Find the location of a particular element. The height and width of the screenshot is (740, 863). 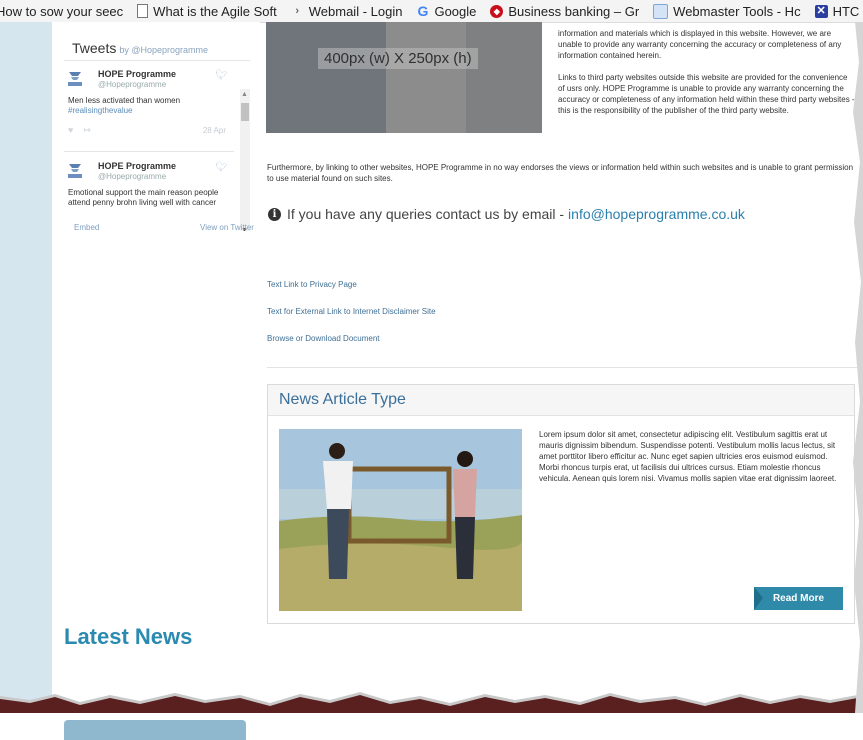

bookmark-sow-seeds: How to sow your seec is located at coordinates (61, 11).